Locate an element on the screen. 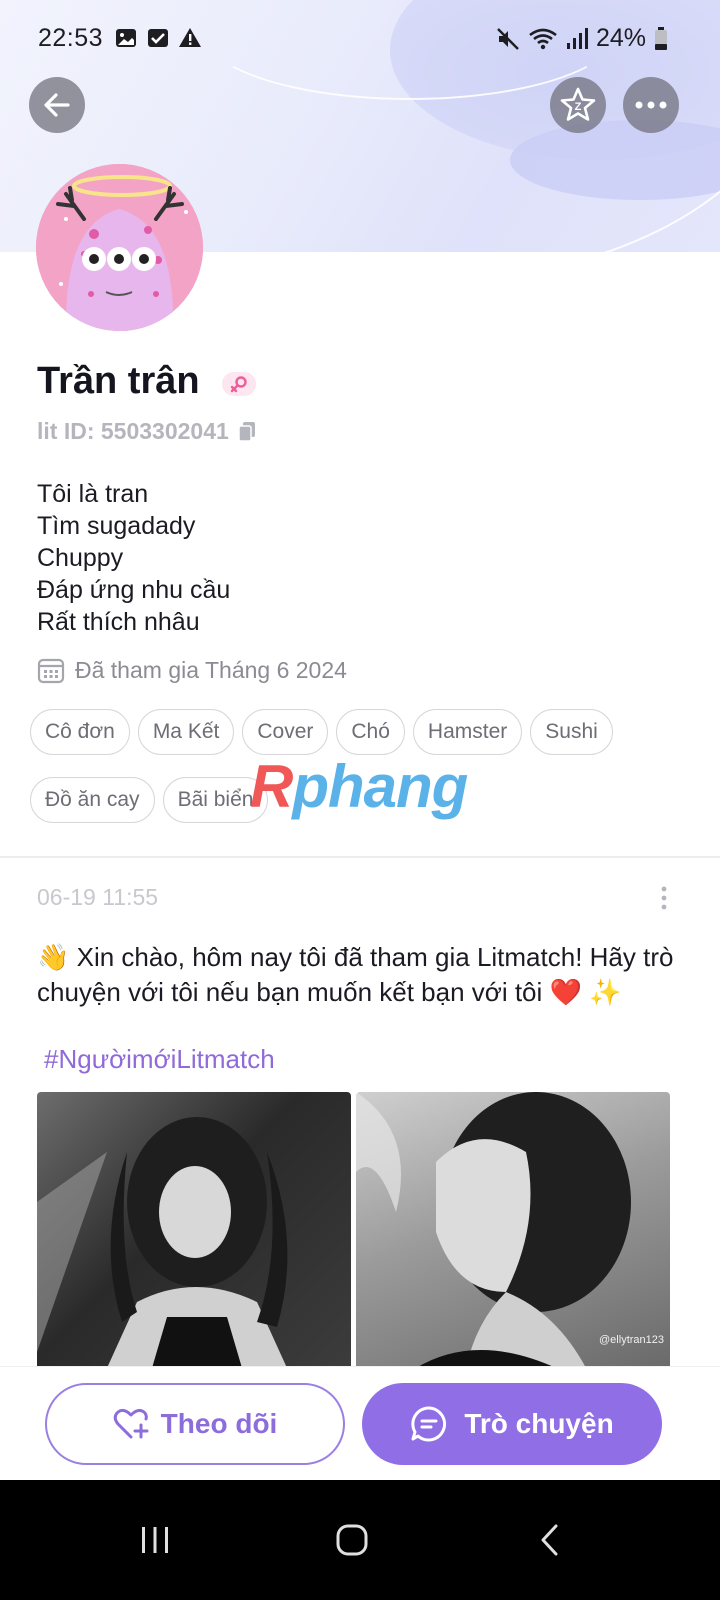 The image size is (720, 1600). joined-text: Đã tham gia Tháng 6 2024 is located at coordinates (211, 669).